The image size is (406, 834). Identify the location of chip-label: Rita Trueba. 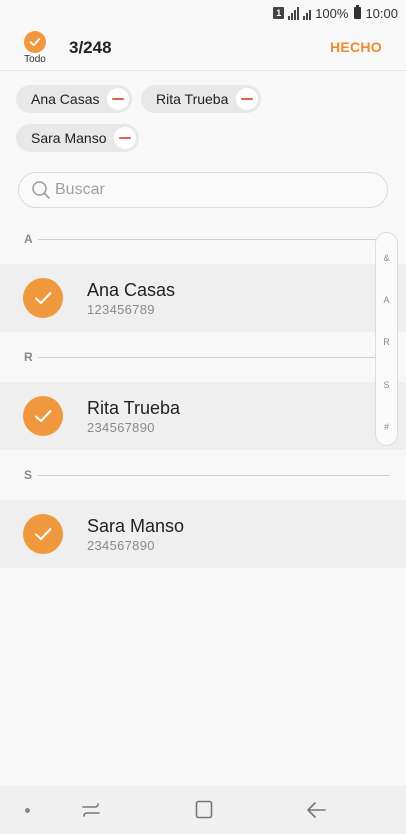
(192, 99).